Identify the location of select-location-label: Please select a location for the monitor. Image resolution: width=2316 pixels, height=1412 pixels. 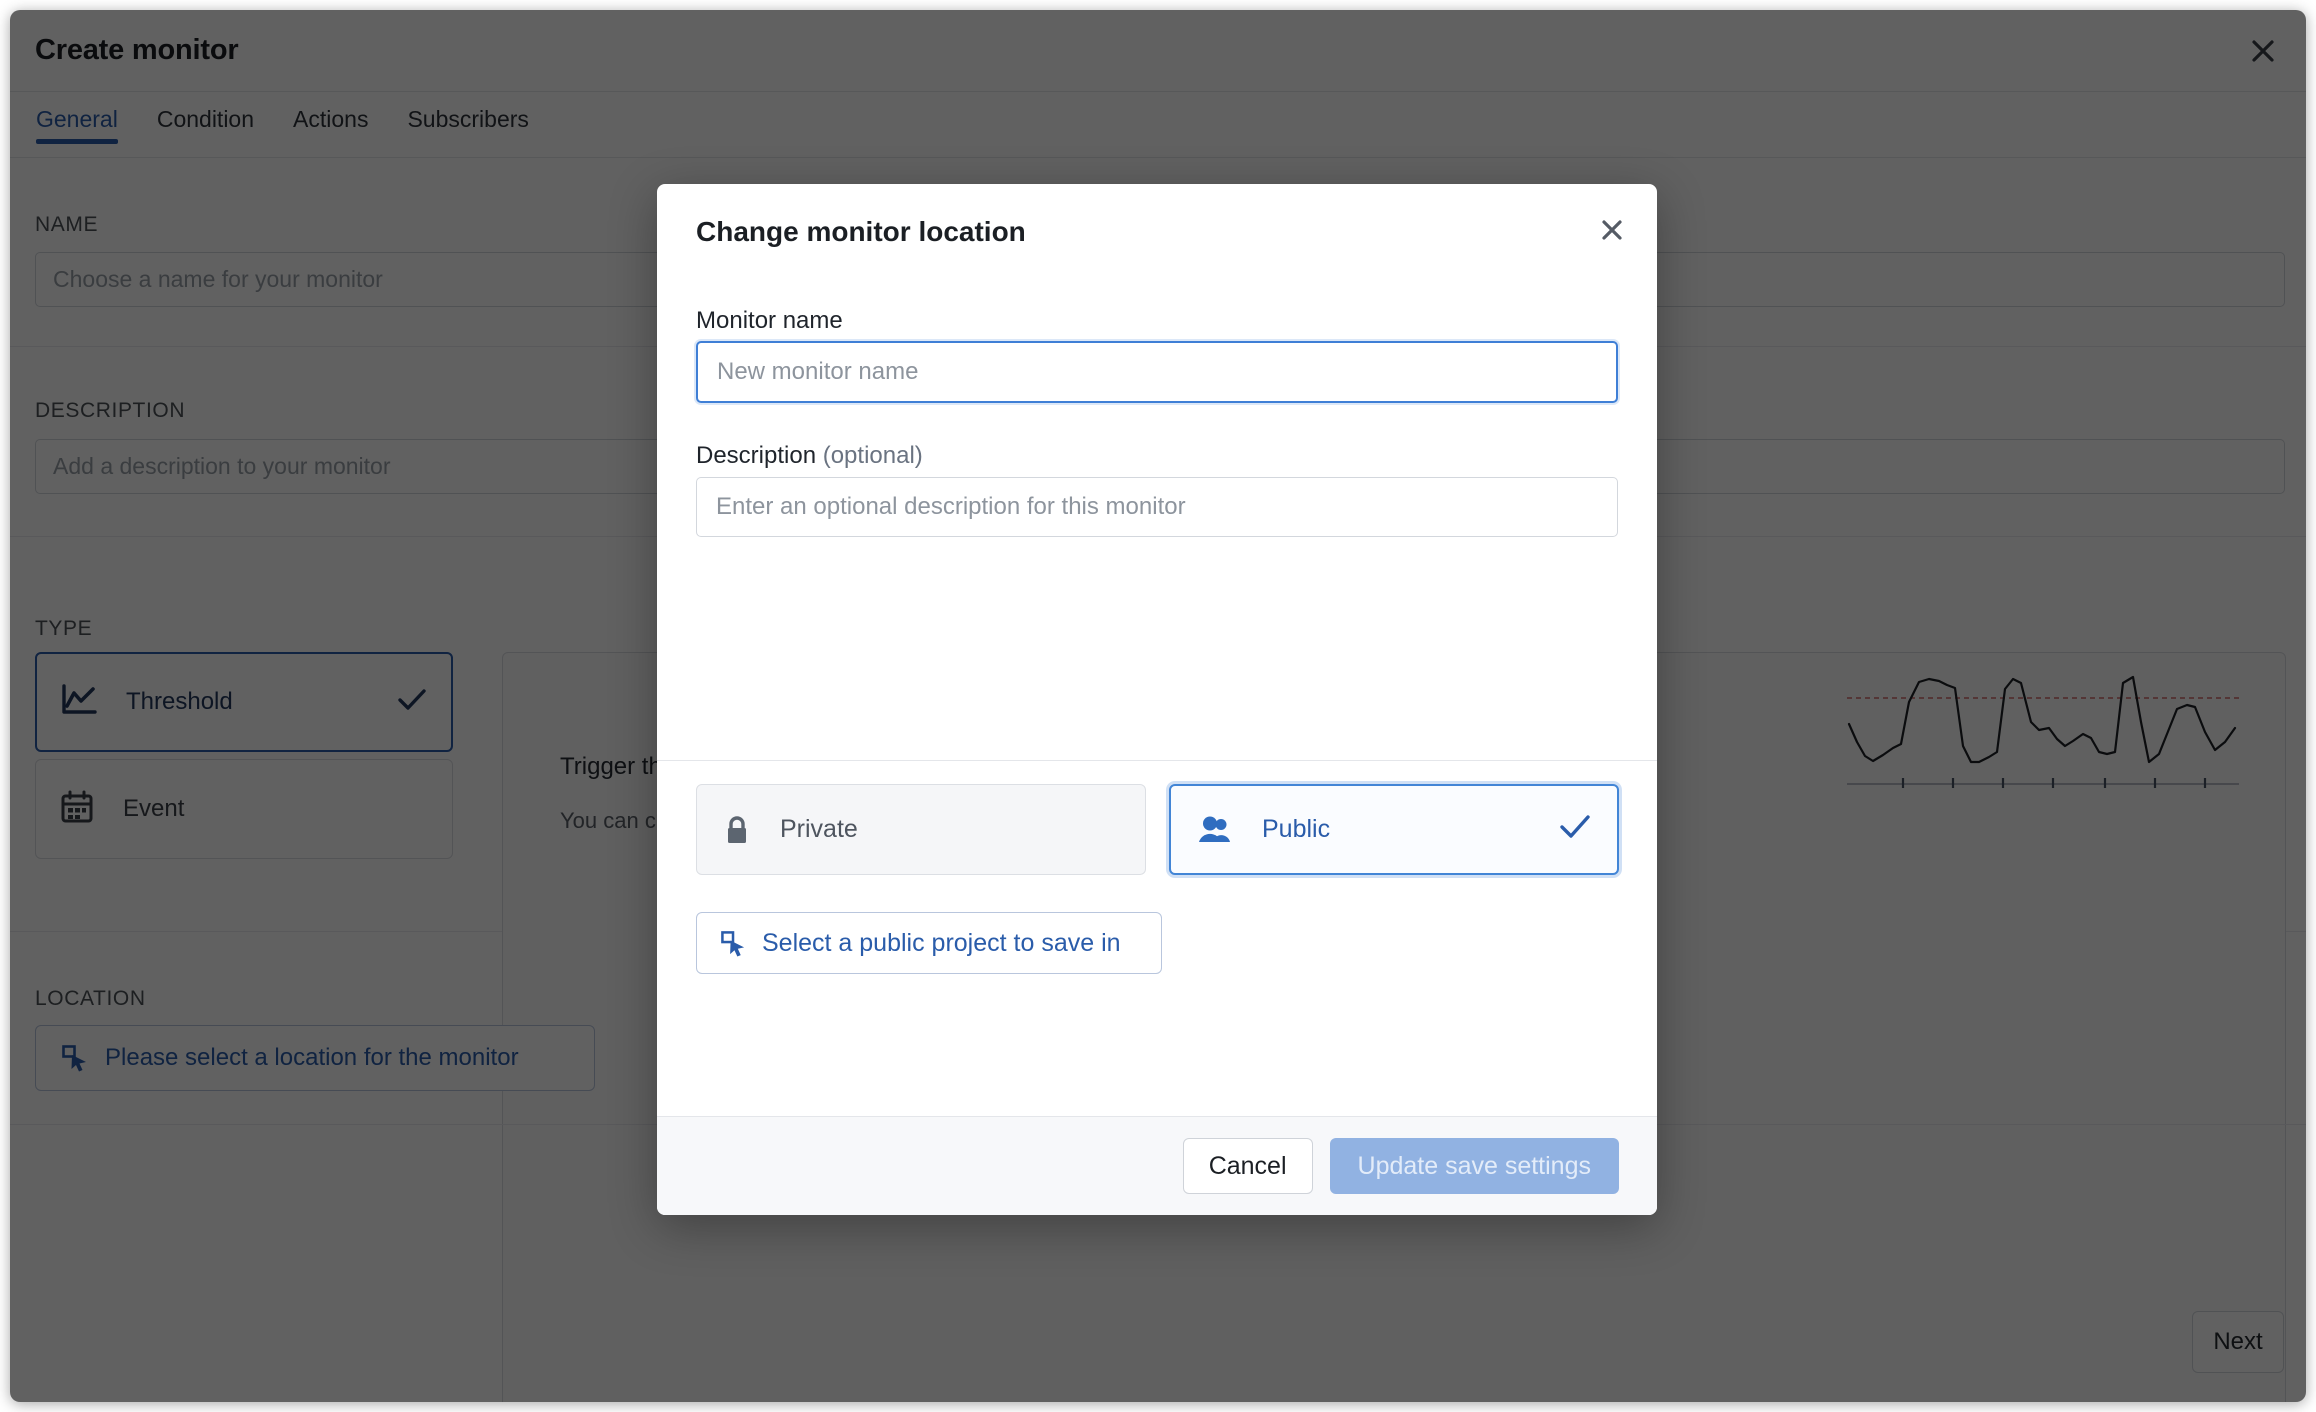
(312, 1057).